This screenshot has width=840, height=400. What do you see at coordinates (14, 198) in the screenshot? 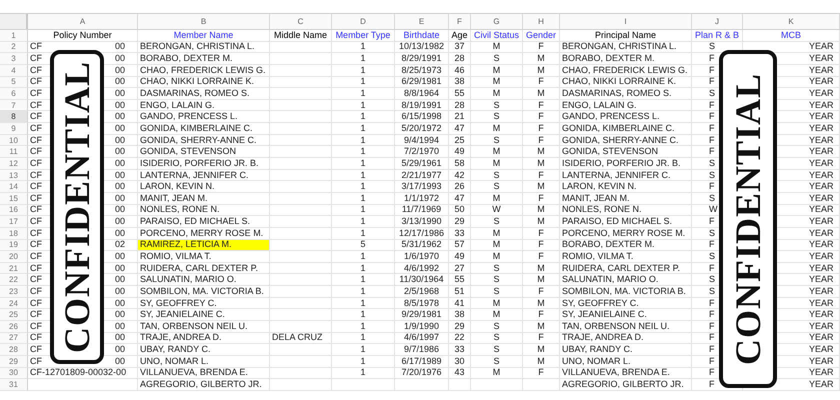
I see `row-number: 15` at bounding box center [14, 198].